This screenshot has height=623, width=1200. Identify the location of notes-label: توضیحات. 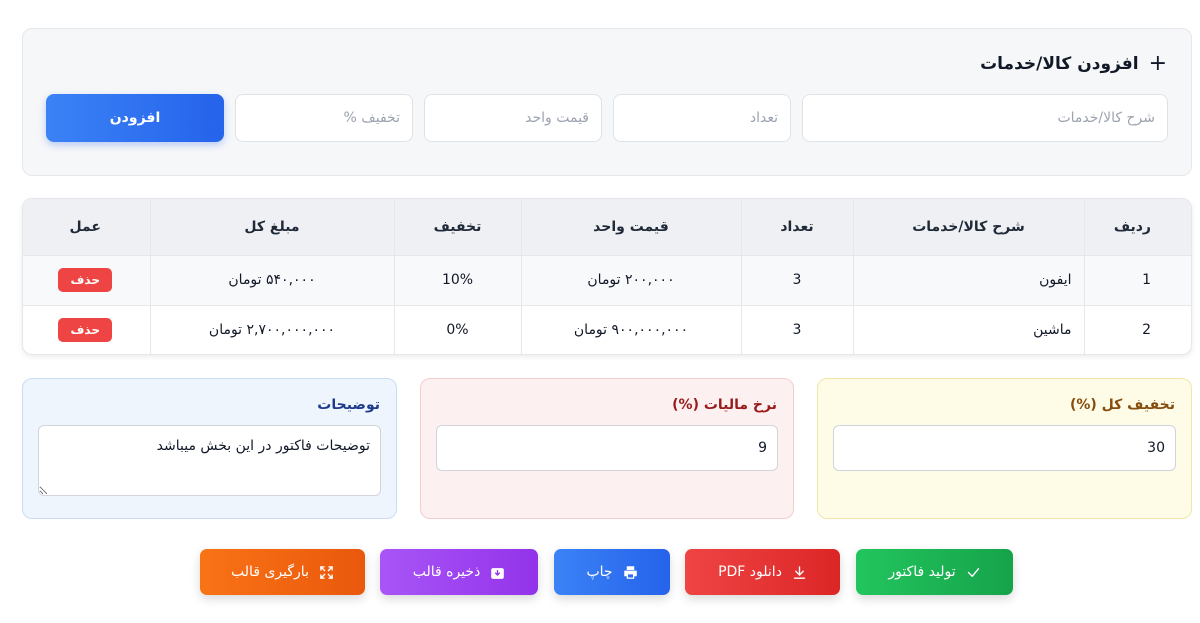
(348, 405).